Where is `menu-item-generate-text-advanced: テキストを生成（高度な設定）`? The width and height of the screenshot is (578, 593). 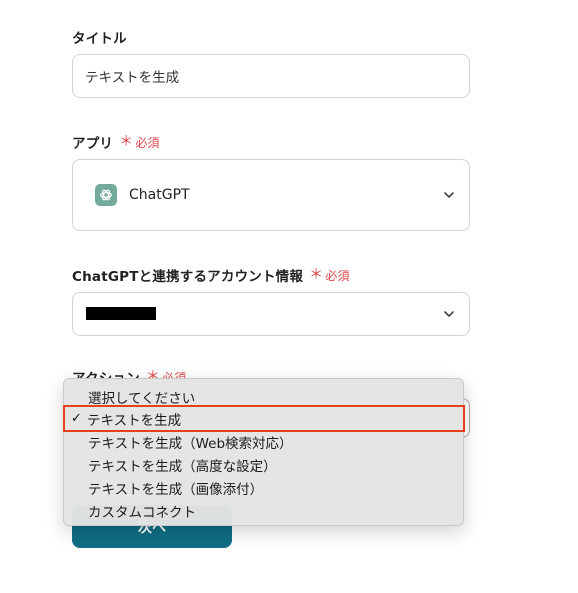
menu-item-generate-text-advanced: テキストを生成（高度な設定） is located at coordinates (263, 465).